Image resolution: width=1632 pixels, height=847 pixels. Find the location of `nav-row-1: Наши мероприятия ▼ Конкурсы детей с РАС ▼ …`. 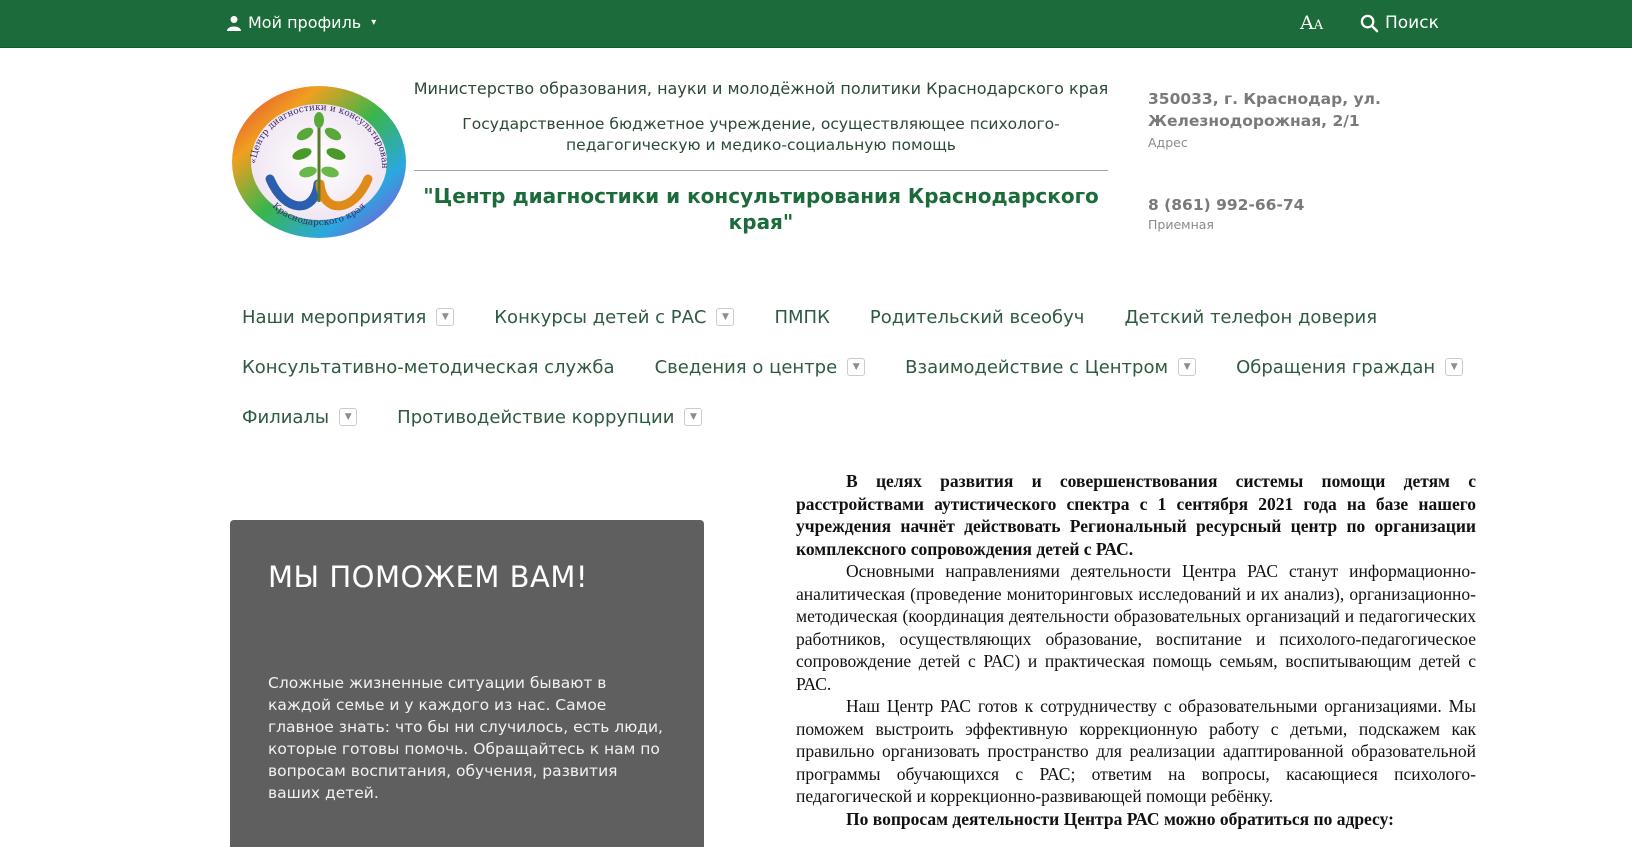

nav-row-1: Наши мероприятия ▼ Конкурсы детей с РАС ▼ … is located at coordinates (842, 317).